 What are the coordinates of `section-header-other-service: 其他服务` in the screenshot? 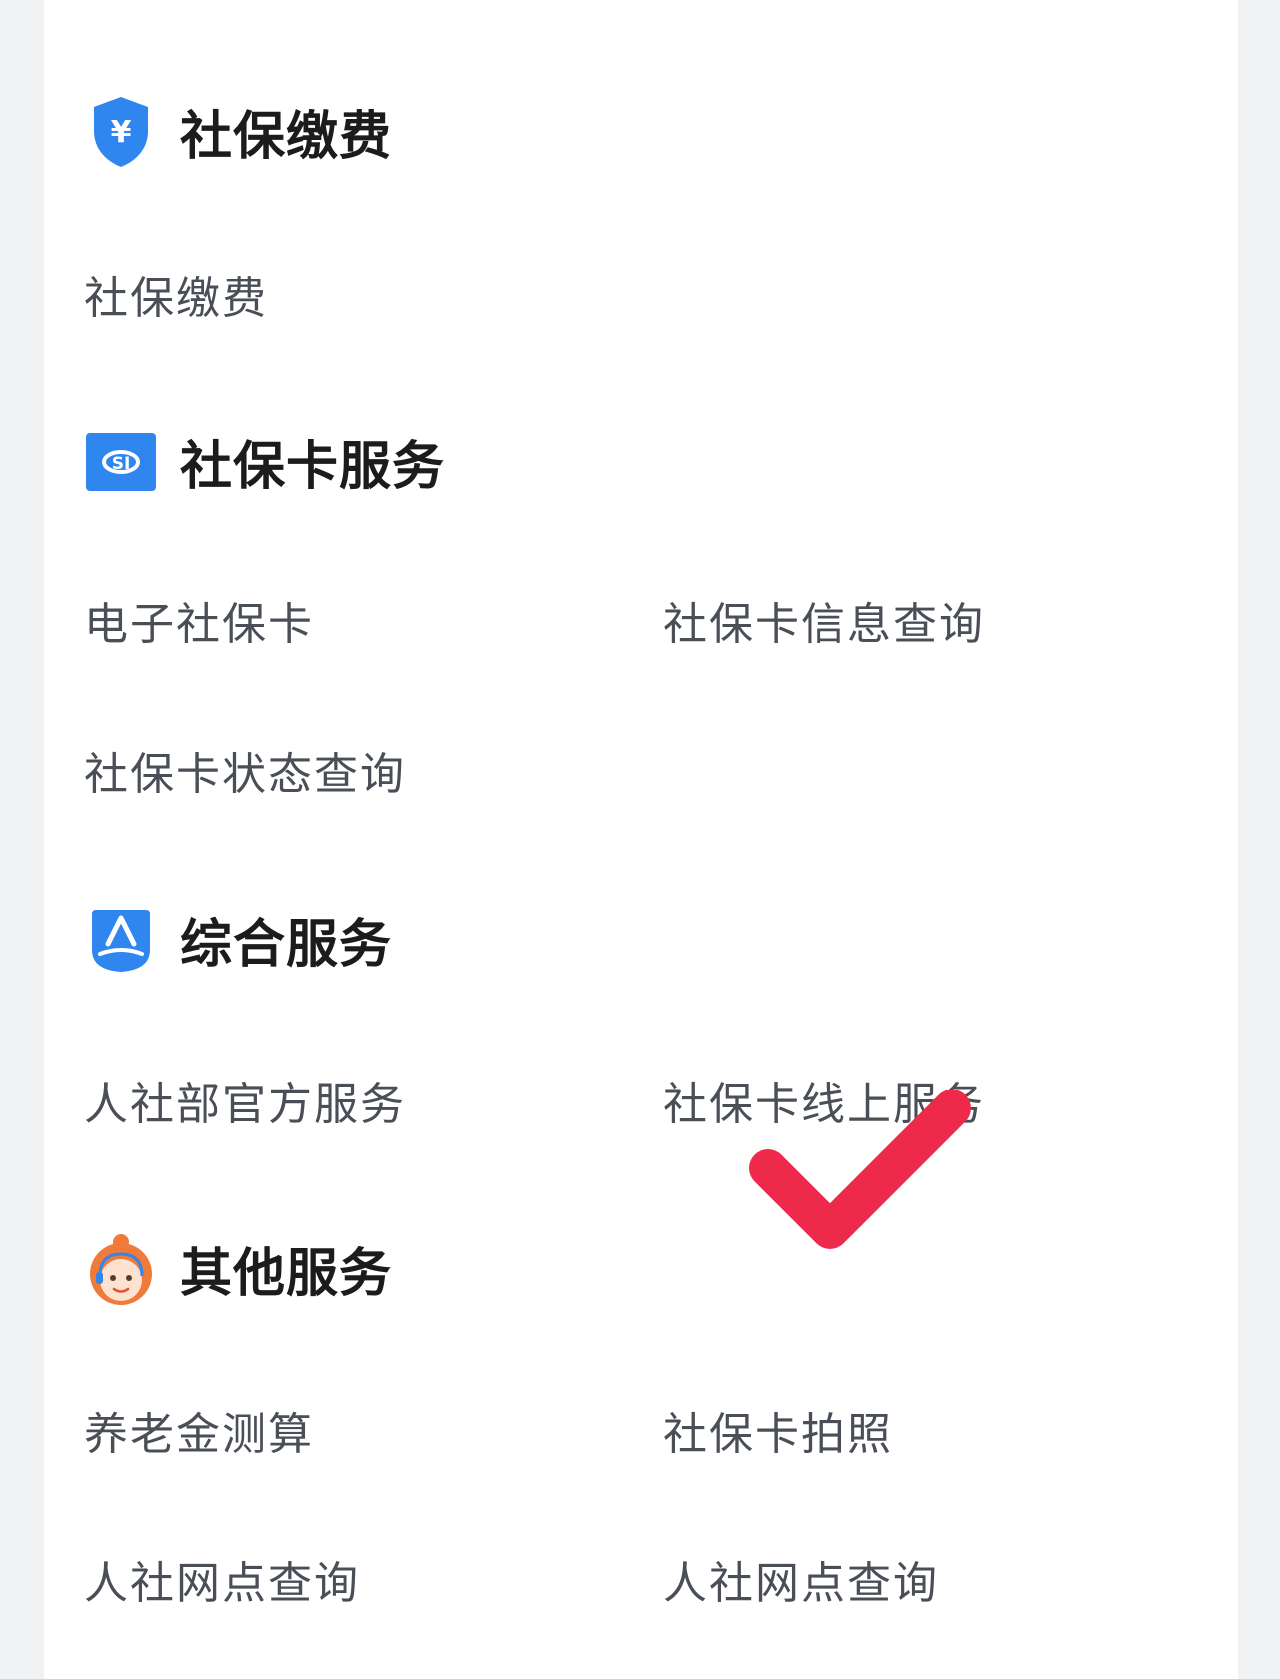 It's located at (238, 1268).